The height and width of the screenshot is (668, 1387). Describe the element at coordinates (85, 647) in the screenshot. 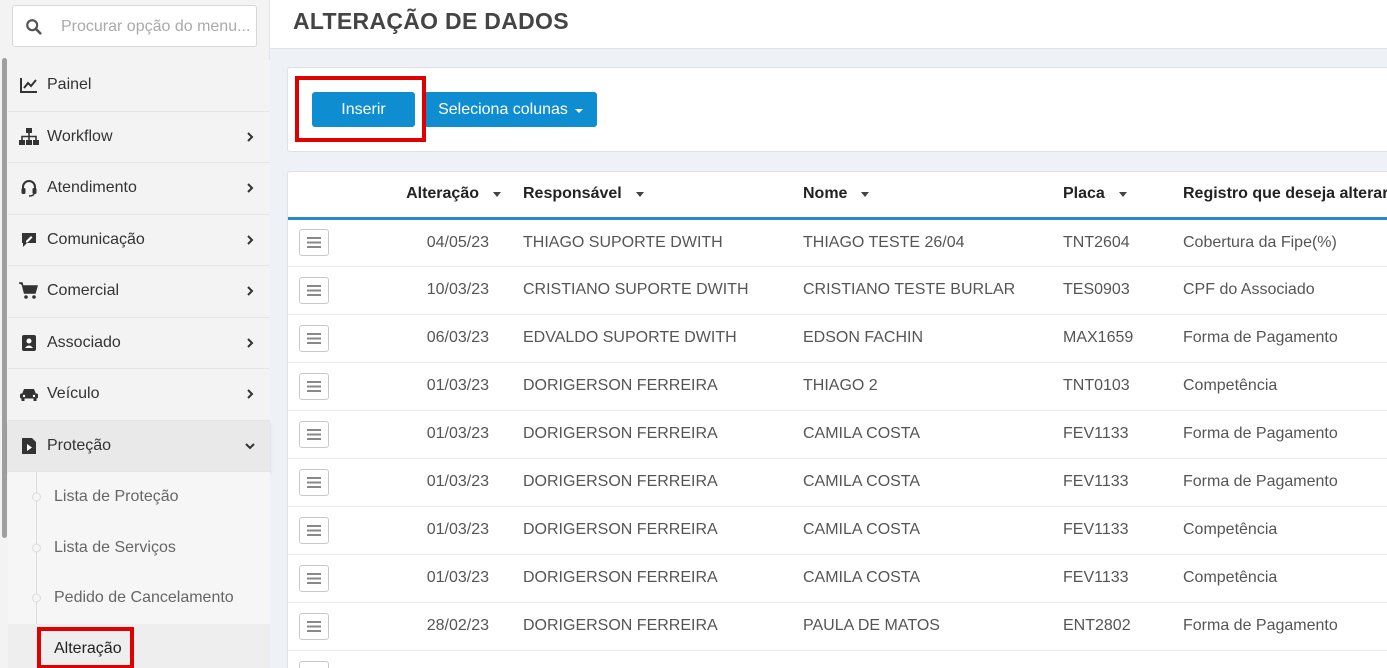

I see `highlight-box` at that location.